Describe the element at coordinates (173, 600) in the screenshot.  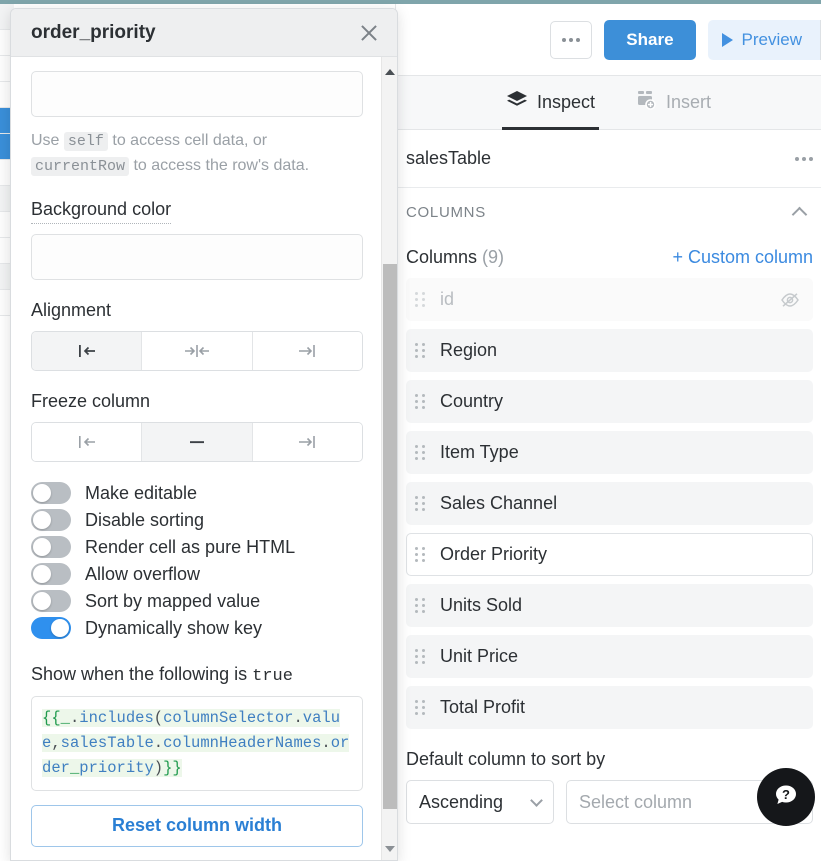
I see `toggle-label: Sort by mapped value` at that location.